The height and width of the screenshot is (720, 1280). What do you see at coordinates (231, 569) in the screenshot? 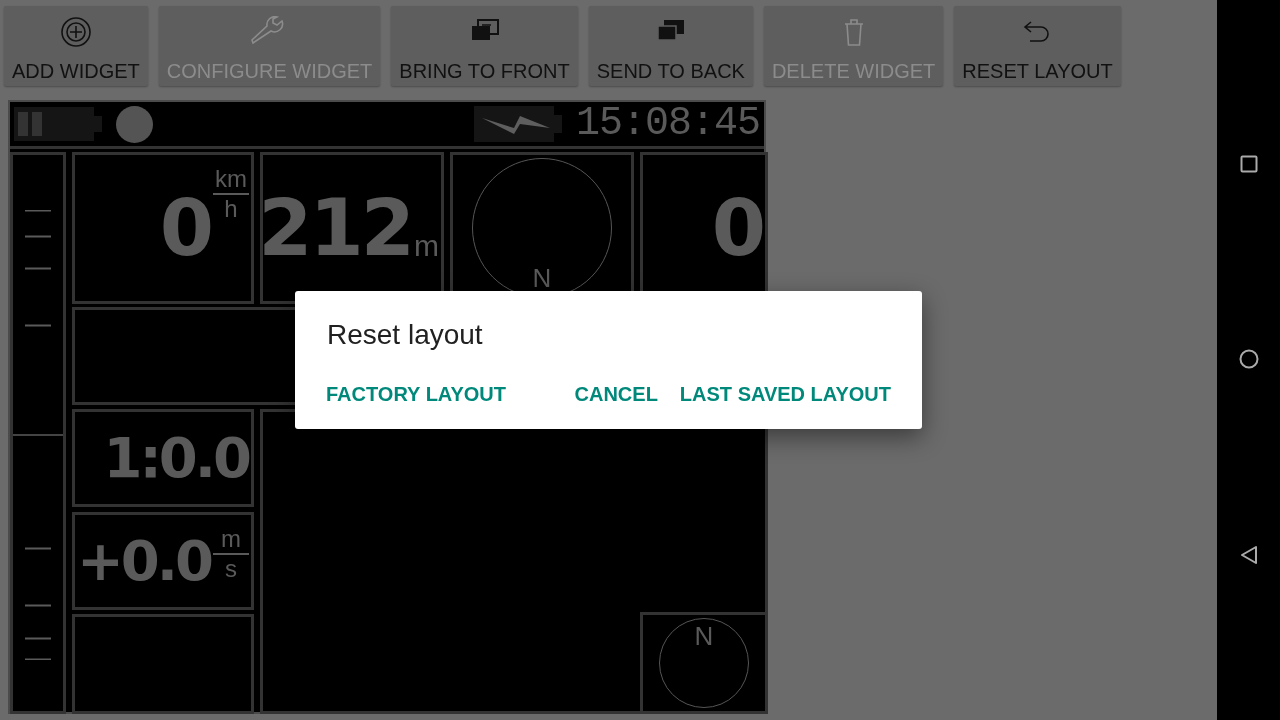
I see `unit-text: s` at bounding box center [231, 569].